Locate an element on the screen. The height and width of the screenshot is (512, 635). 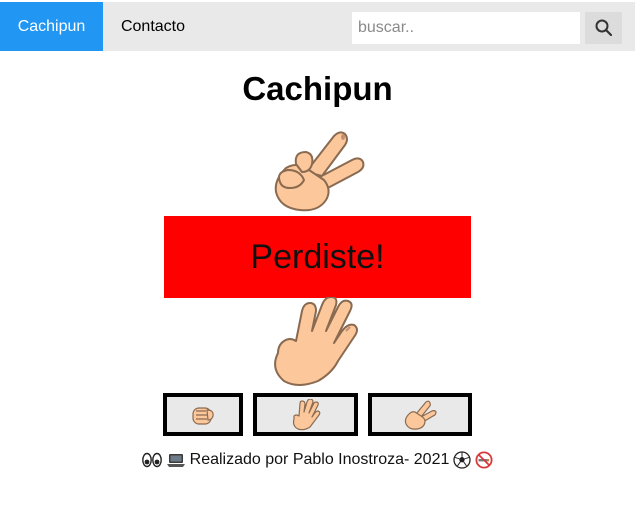
nav-link-contacto: Contacto is located at coordinates (153, 26).